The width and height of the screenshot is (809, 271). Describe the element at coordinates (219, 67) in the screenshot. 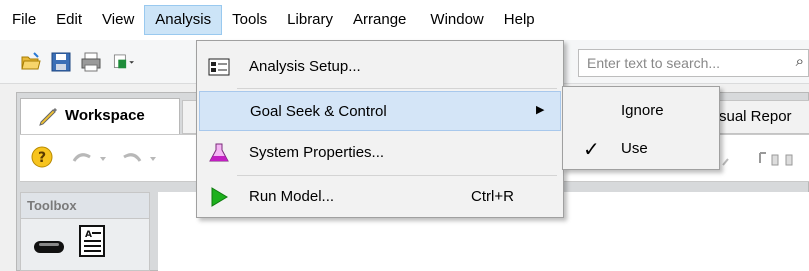

I see `analysis-setup-icon` at that location.